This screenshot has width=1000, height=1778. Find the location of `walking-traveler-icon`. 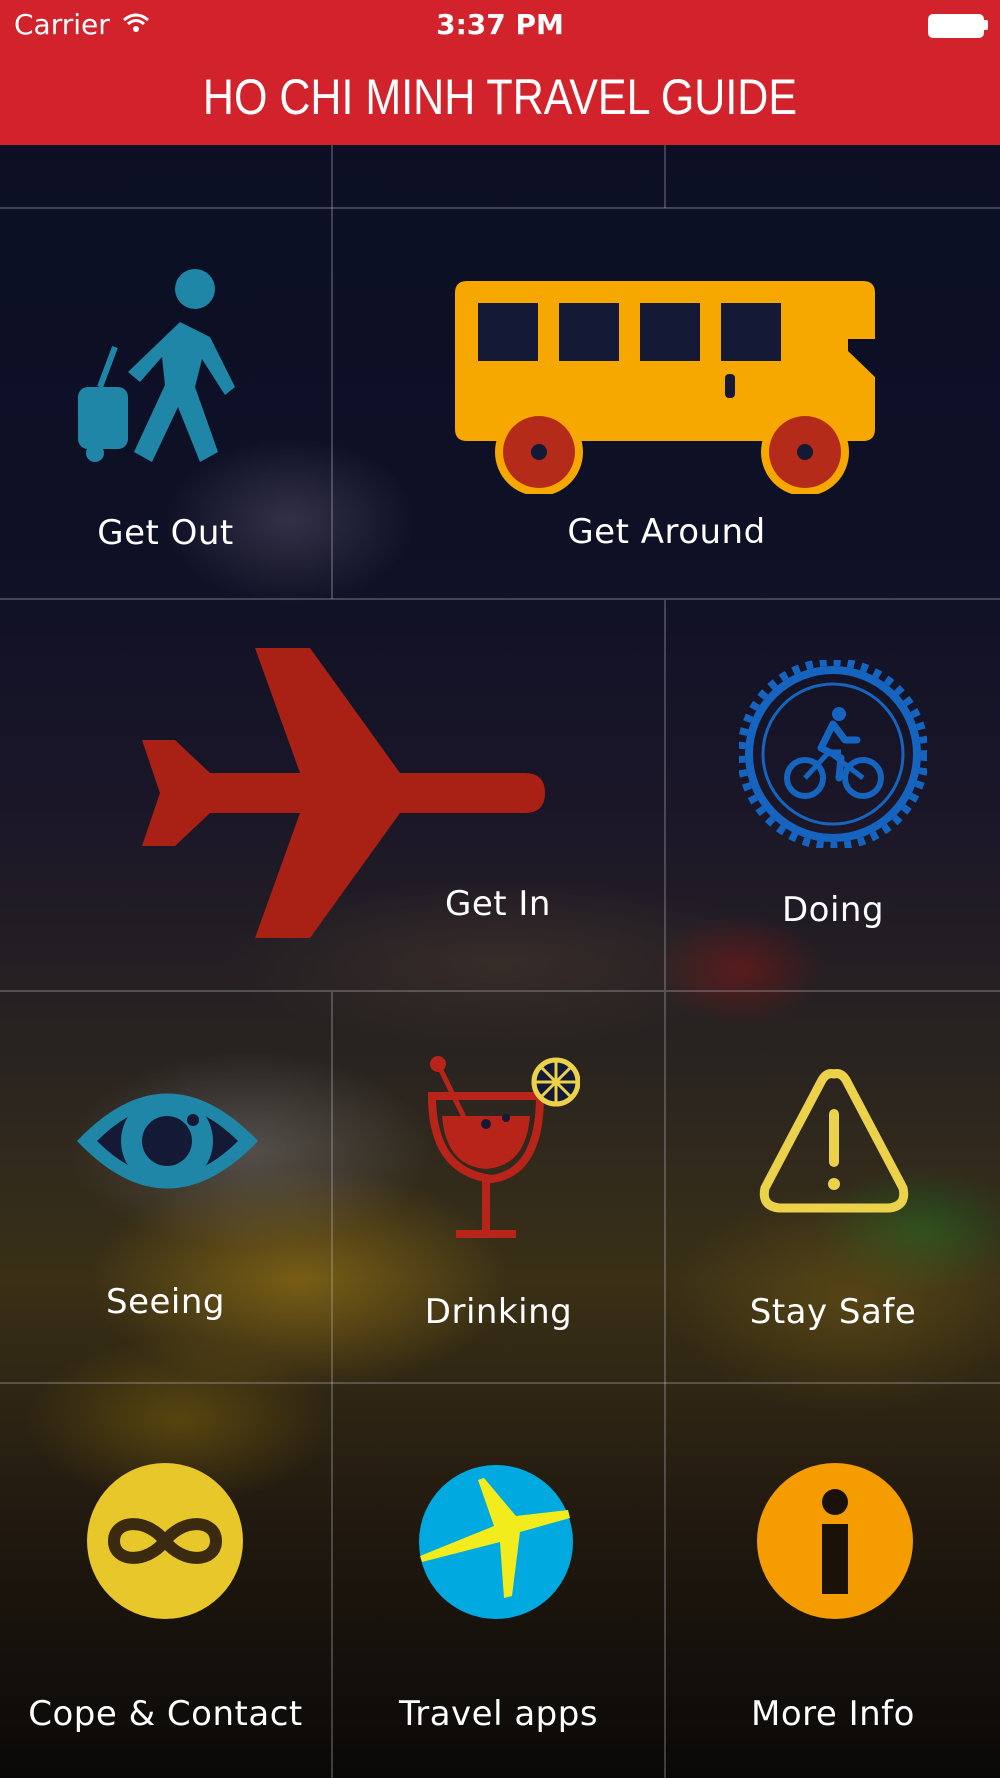

walking-traveler-icon is located at coordinates (156, 365).